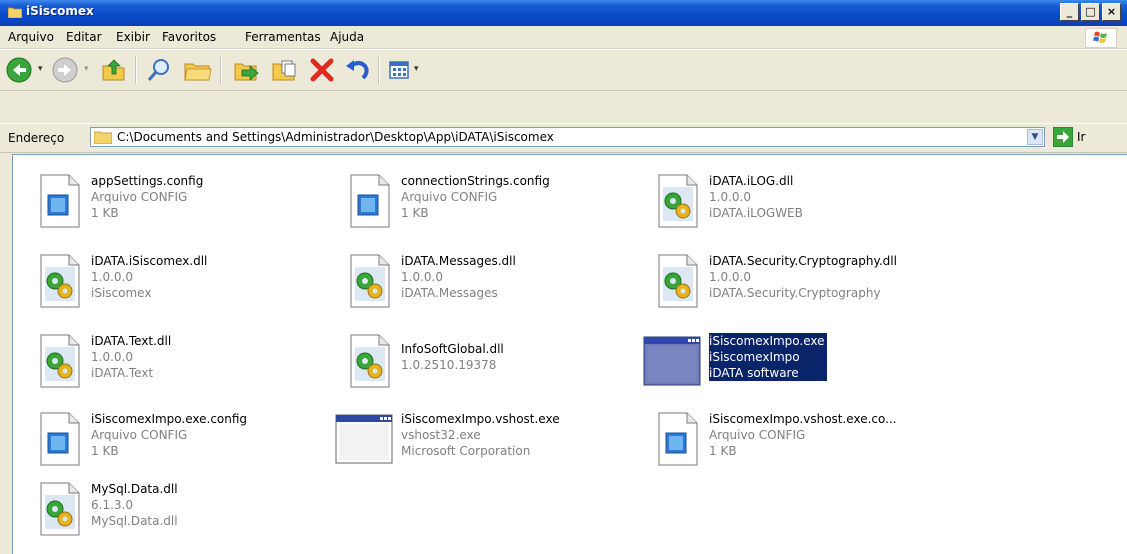 Image resolution: width=1127 pixels, height=554 pixels. Describe the element at coordinates (322, 70) in the screenshot. I see `delete-icon` at that location.